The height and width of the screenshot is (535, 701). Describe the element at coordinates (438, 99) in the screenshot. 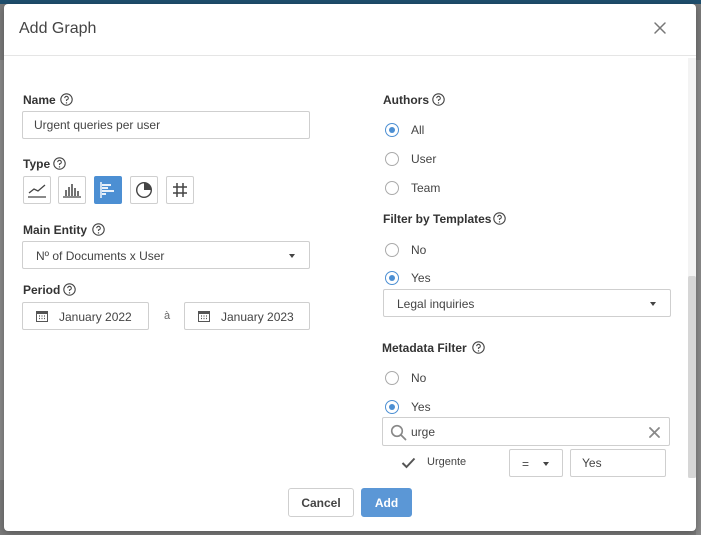

I see `authors-help-icon` at that location.